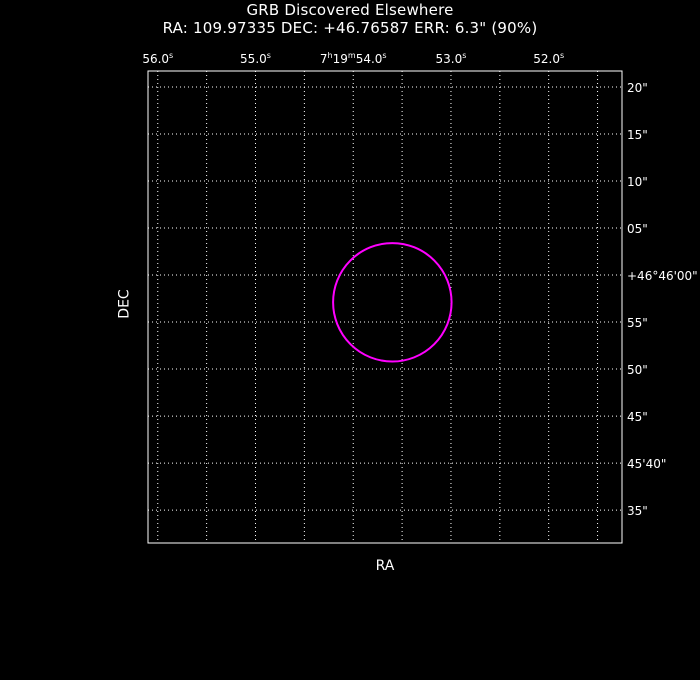  What do you see at coordinates (637, 182) in the screenshot?
I see `y-tick-label: 10"` at bounding box center [637, 182].